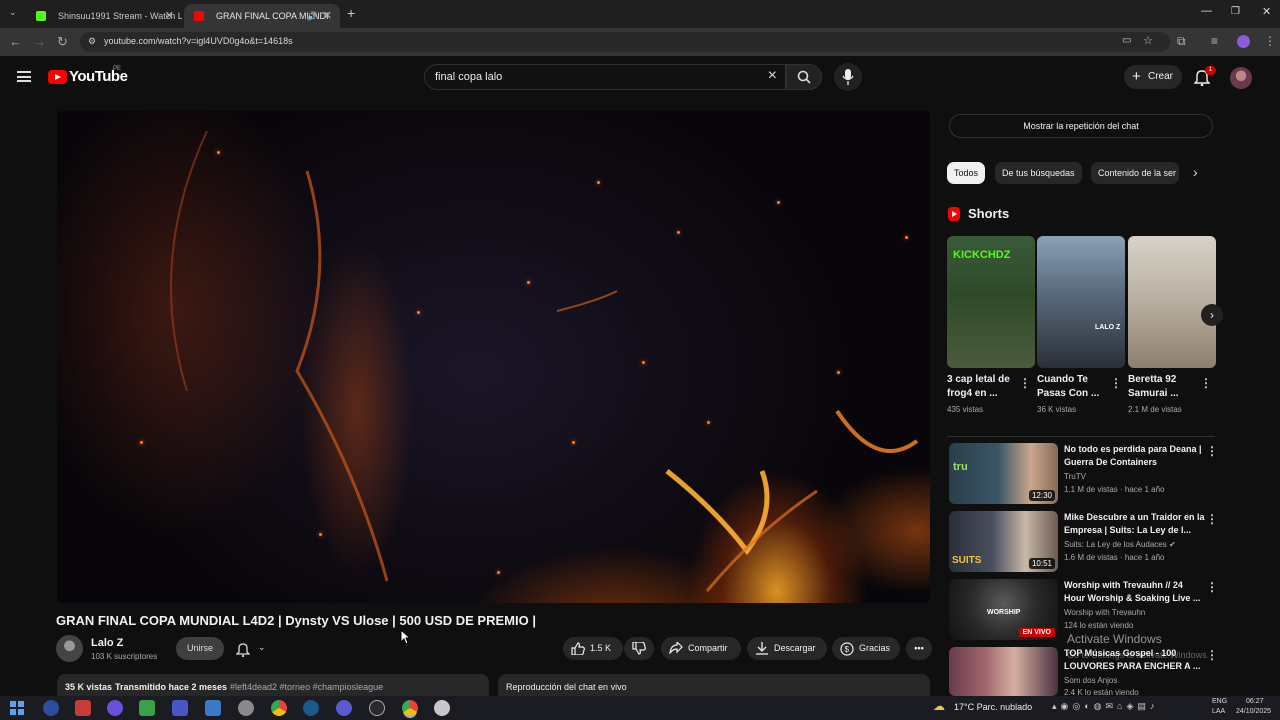 Image resolution: width=1280 pixels, height=720 pixels. What do you see at coordinates (787, 648) in the screenshot?
I see `download-button: Descargar` at bounding box center [787, 648].